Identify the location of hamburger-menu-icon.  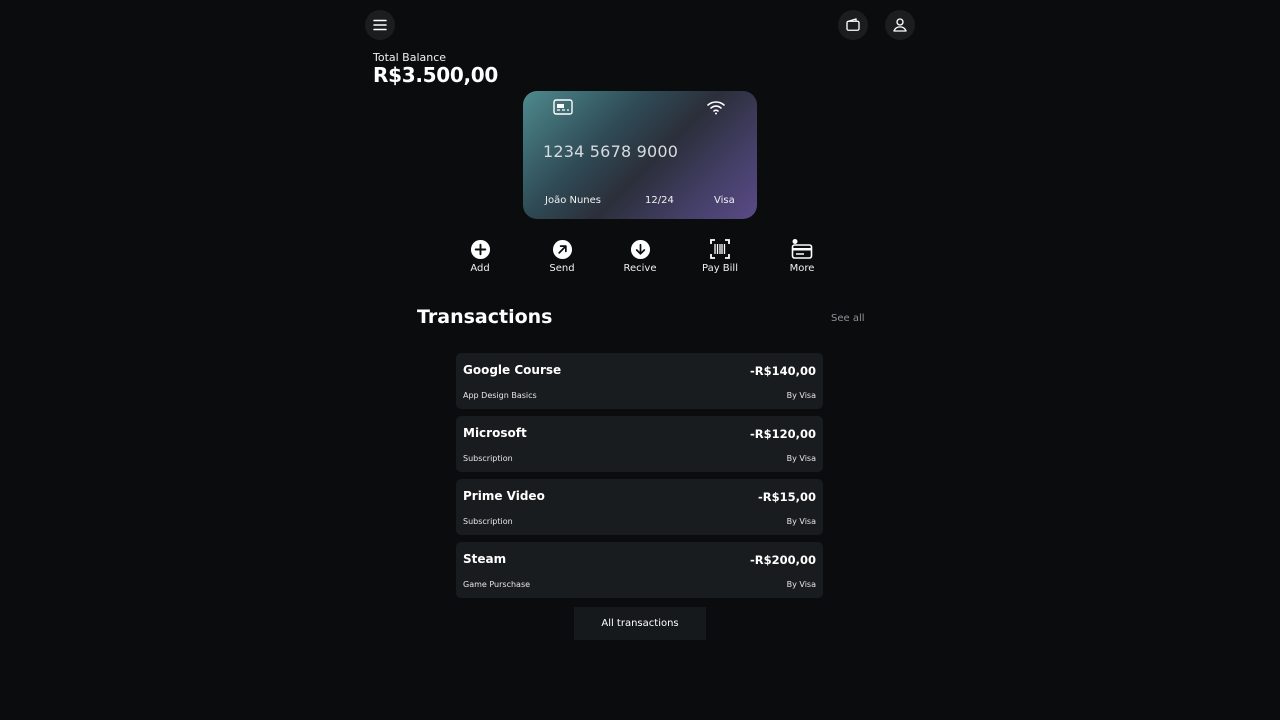
(380, 25).